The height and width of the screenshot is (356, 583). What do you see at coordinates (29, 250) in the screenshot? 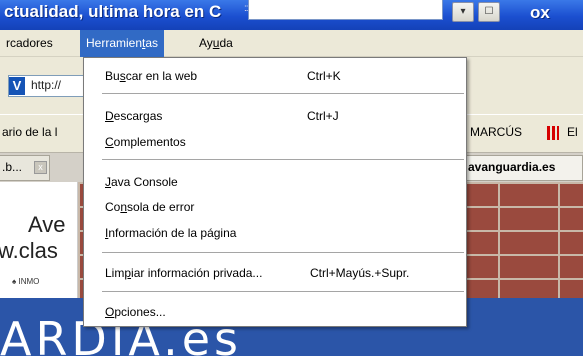
I see `ad-text-line2: w.clas` at bounding box center [29, 250].